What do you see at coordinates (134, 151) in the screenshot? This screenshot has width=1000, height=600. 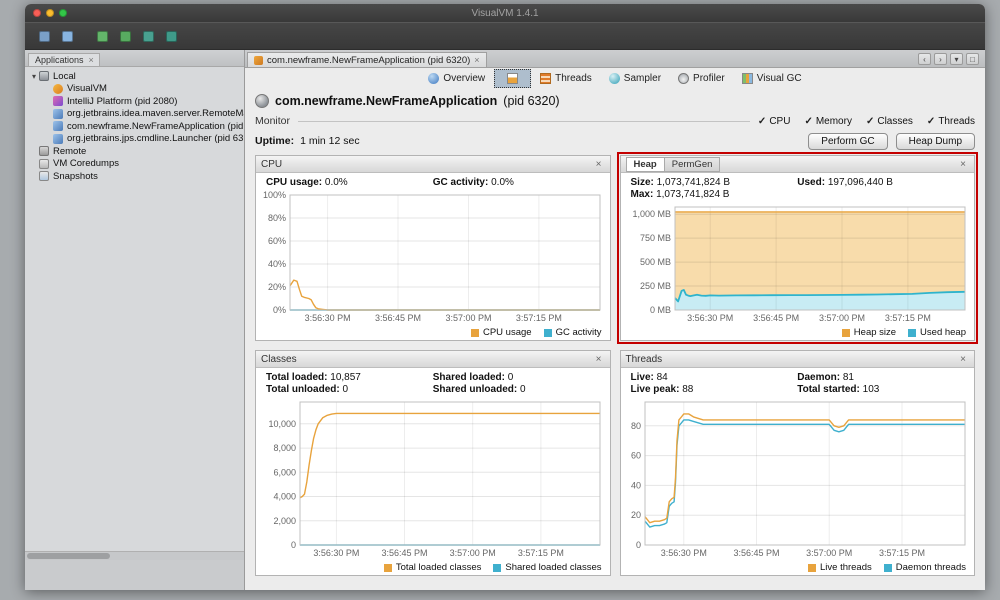 I see `tree-item-remote: Remote` at bounding box center [134, 151].